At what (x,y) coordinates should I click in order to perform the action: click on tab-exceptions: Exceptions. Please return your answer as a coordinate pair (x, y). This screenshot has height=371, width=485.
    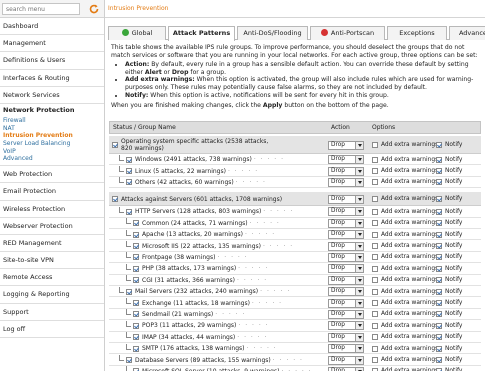
    Looking at the image, I should click on (417, 33).